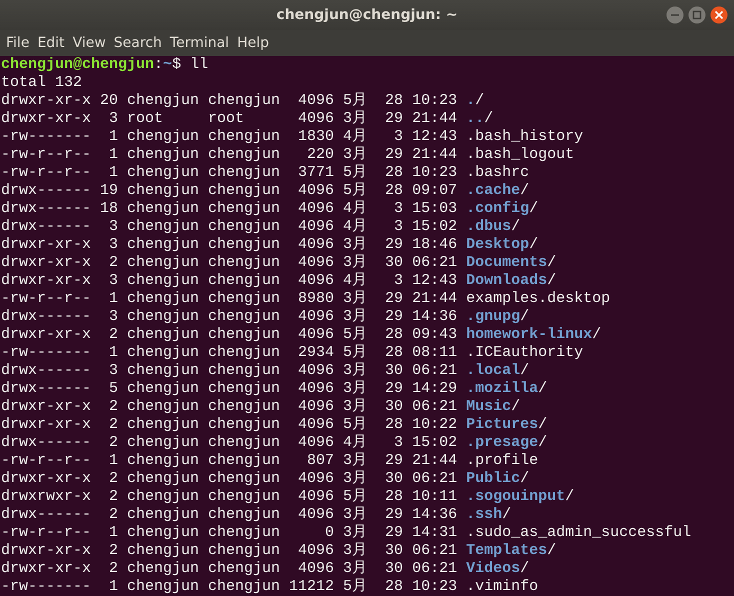 The height and width of the screenshot is (596, 734). Describe the element at coordinates (229, 334) in the screenshot. I see `file-info: drwxr-xr-x 2 chengjun chengjun 4096 5月 28 09:43` at that location.